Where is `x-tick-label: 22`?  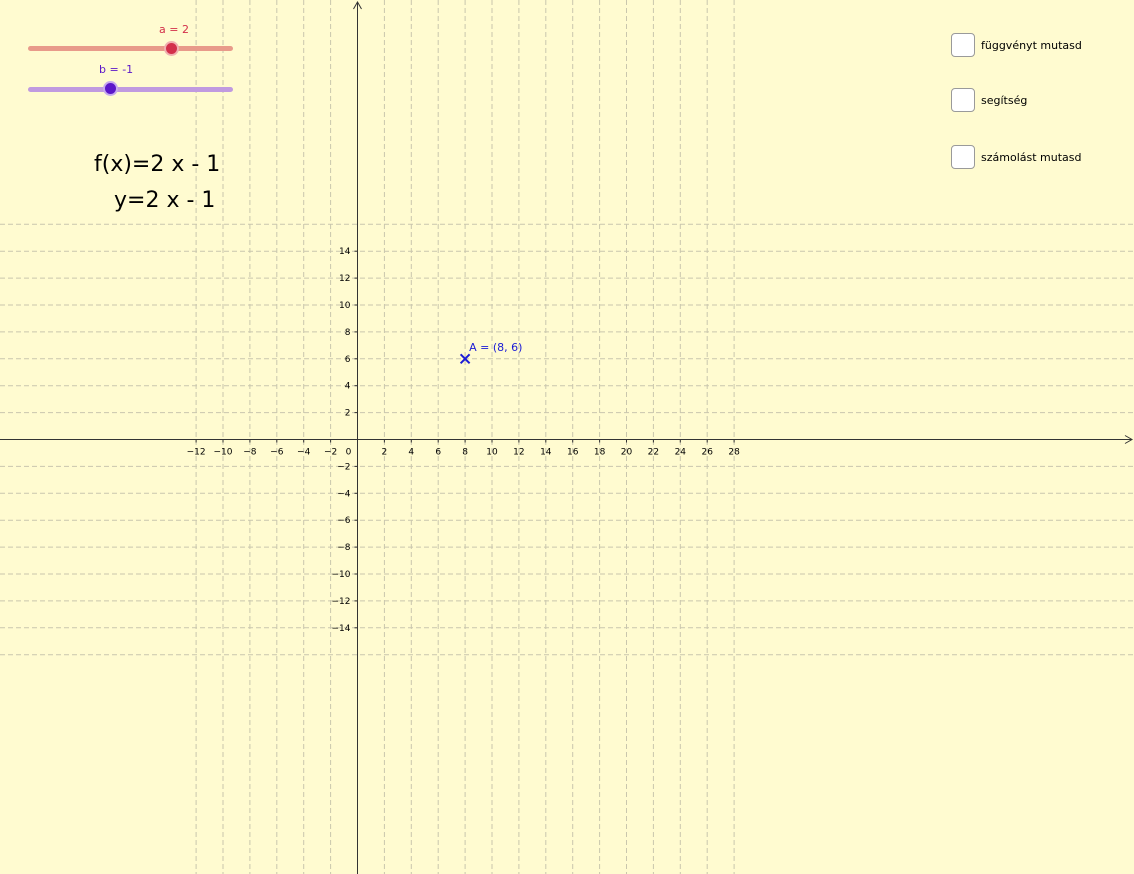 x-tick-label: 22 is located at coordinates (653, 453).